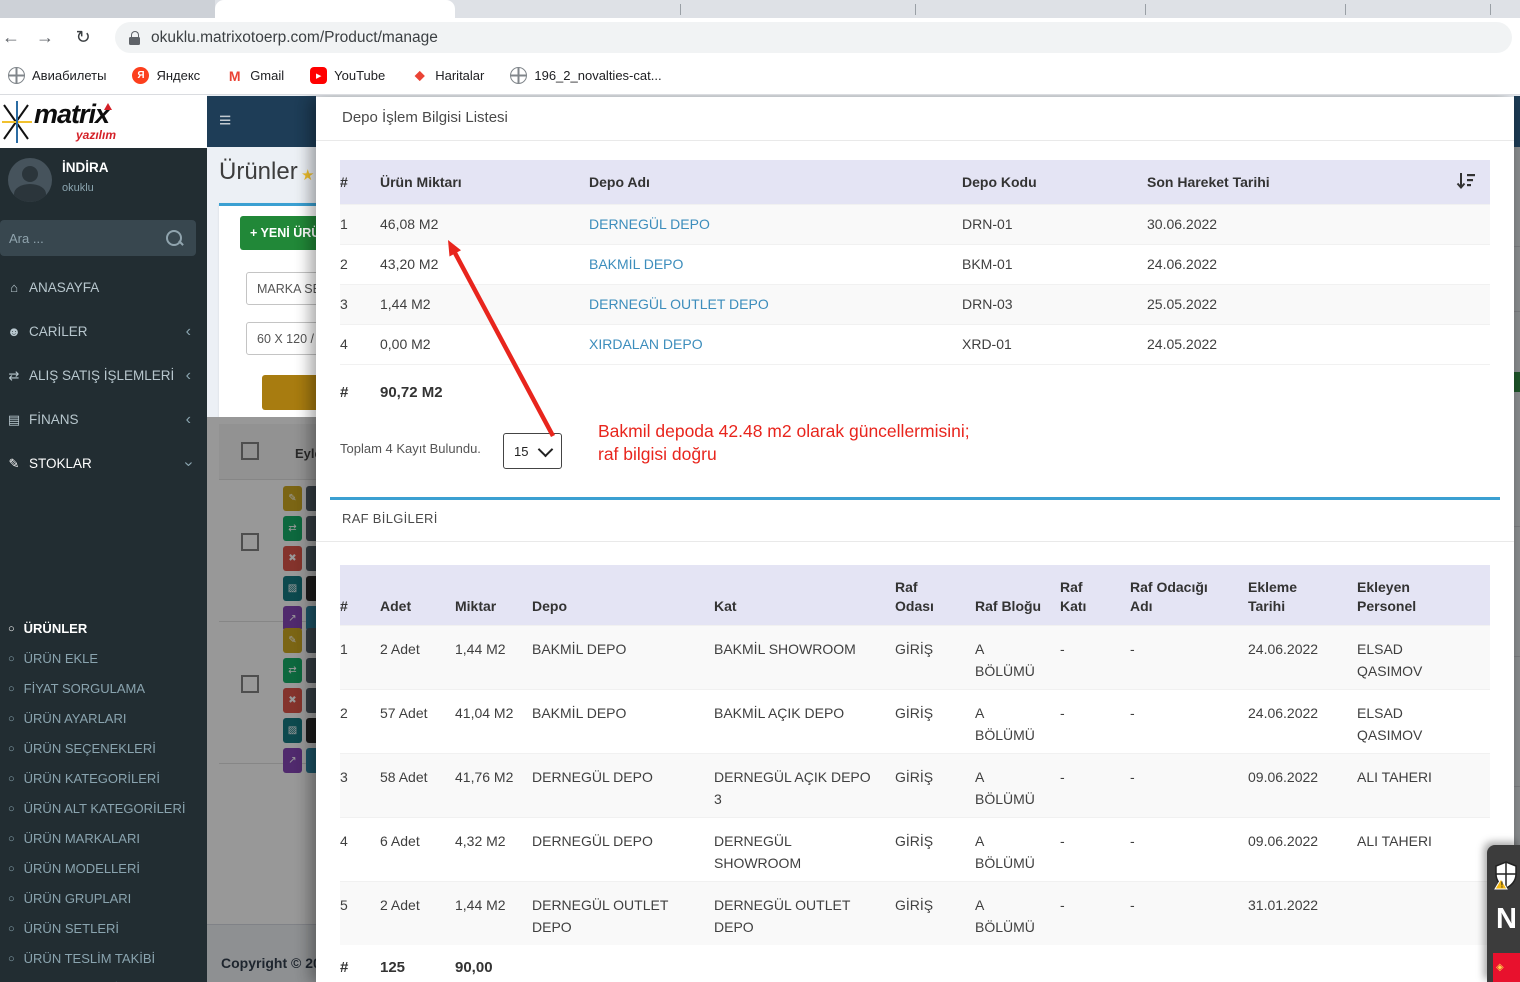  Describe the element at coordinates (347, 75) in the screenshot. I see `bookmark-item: YouTube` at that location.